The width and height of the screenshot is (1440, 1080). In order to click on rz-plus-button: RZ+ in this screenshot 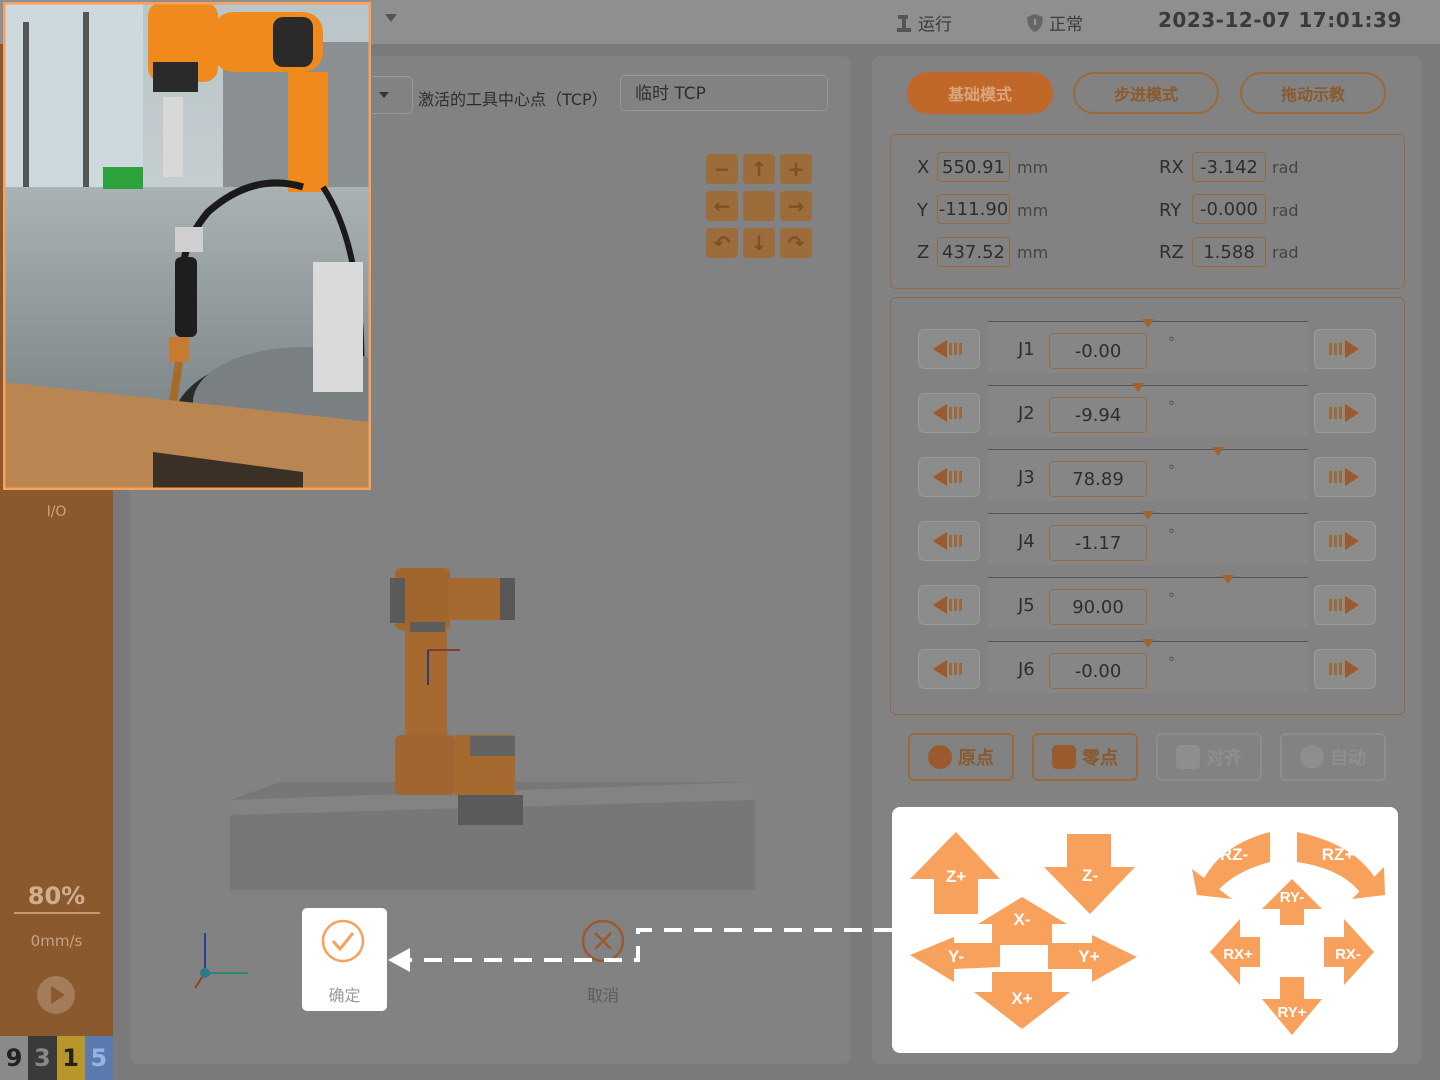, I will do `click(1341, 865)`.